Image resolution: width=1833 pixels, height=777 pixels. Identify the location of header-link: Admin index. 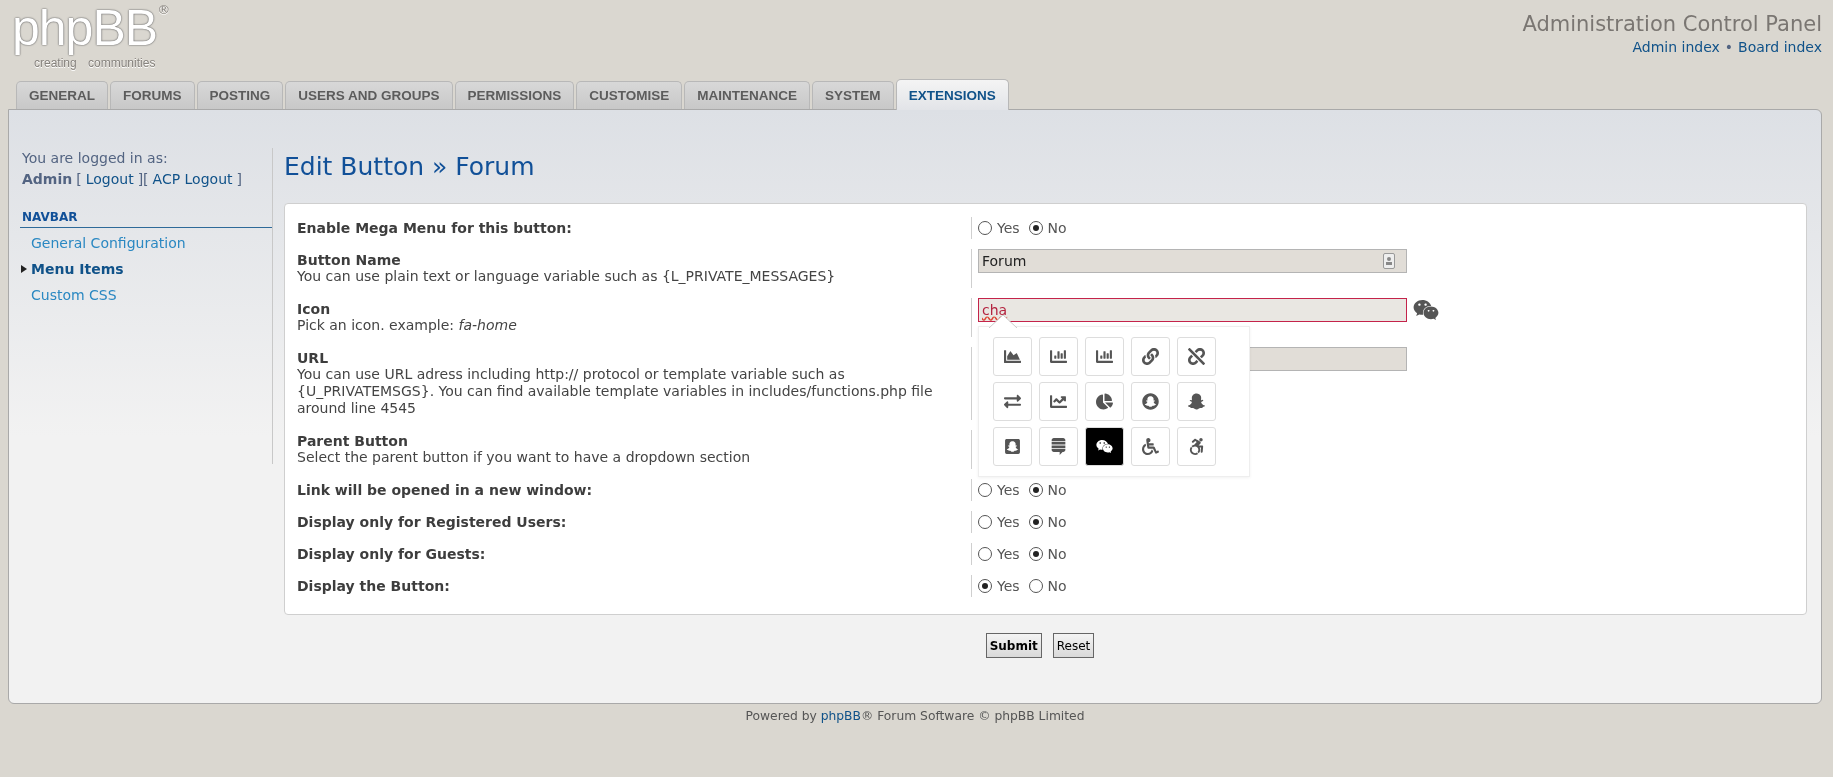
(1676, 47).